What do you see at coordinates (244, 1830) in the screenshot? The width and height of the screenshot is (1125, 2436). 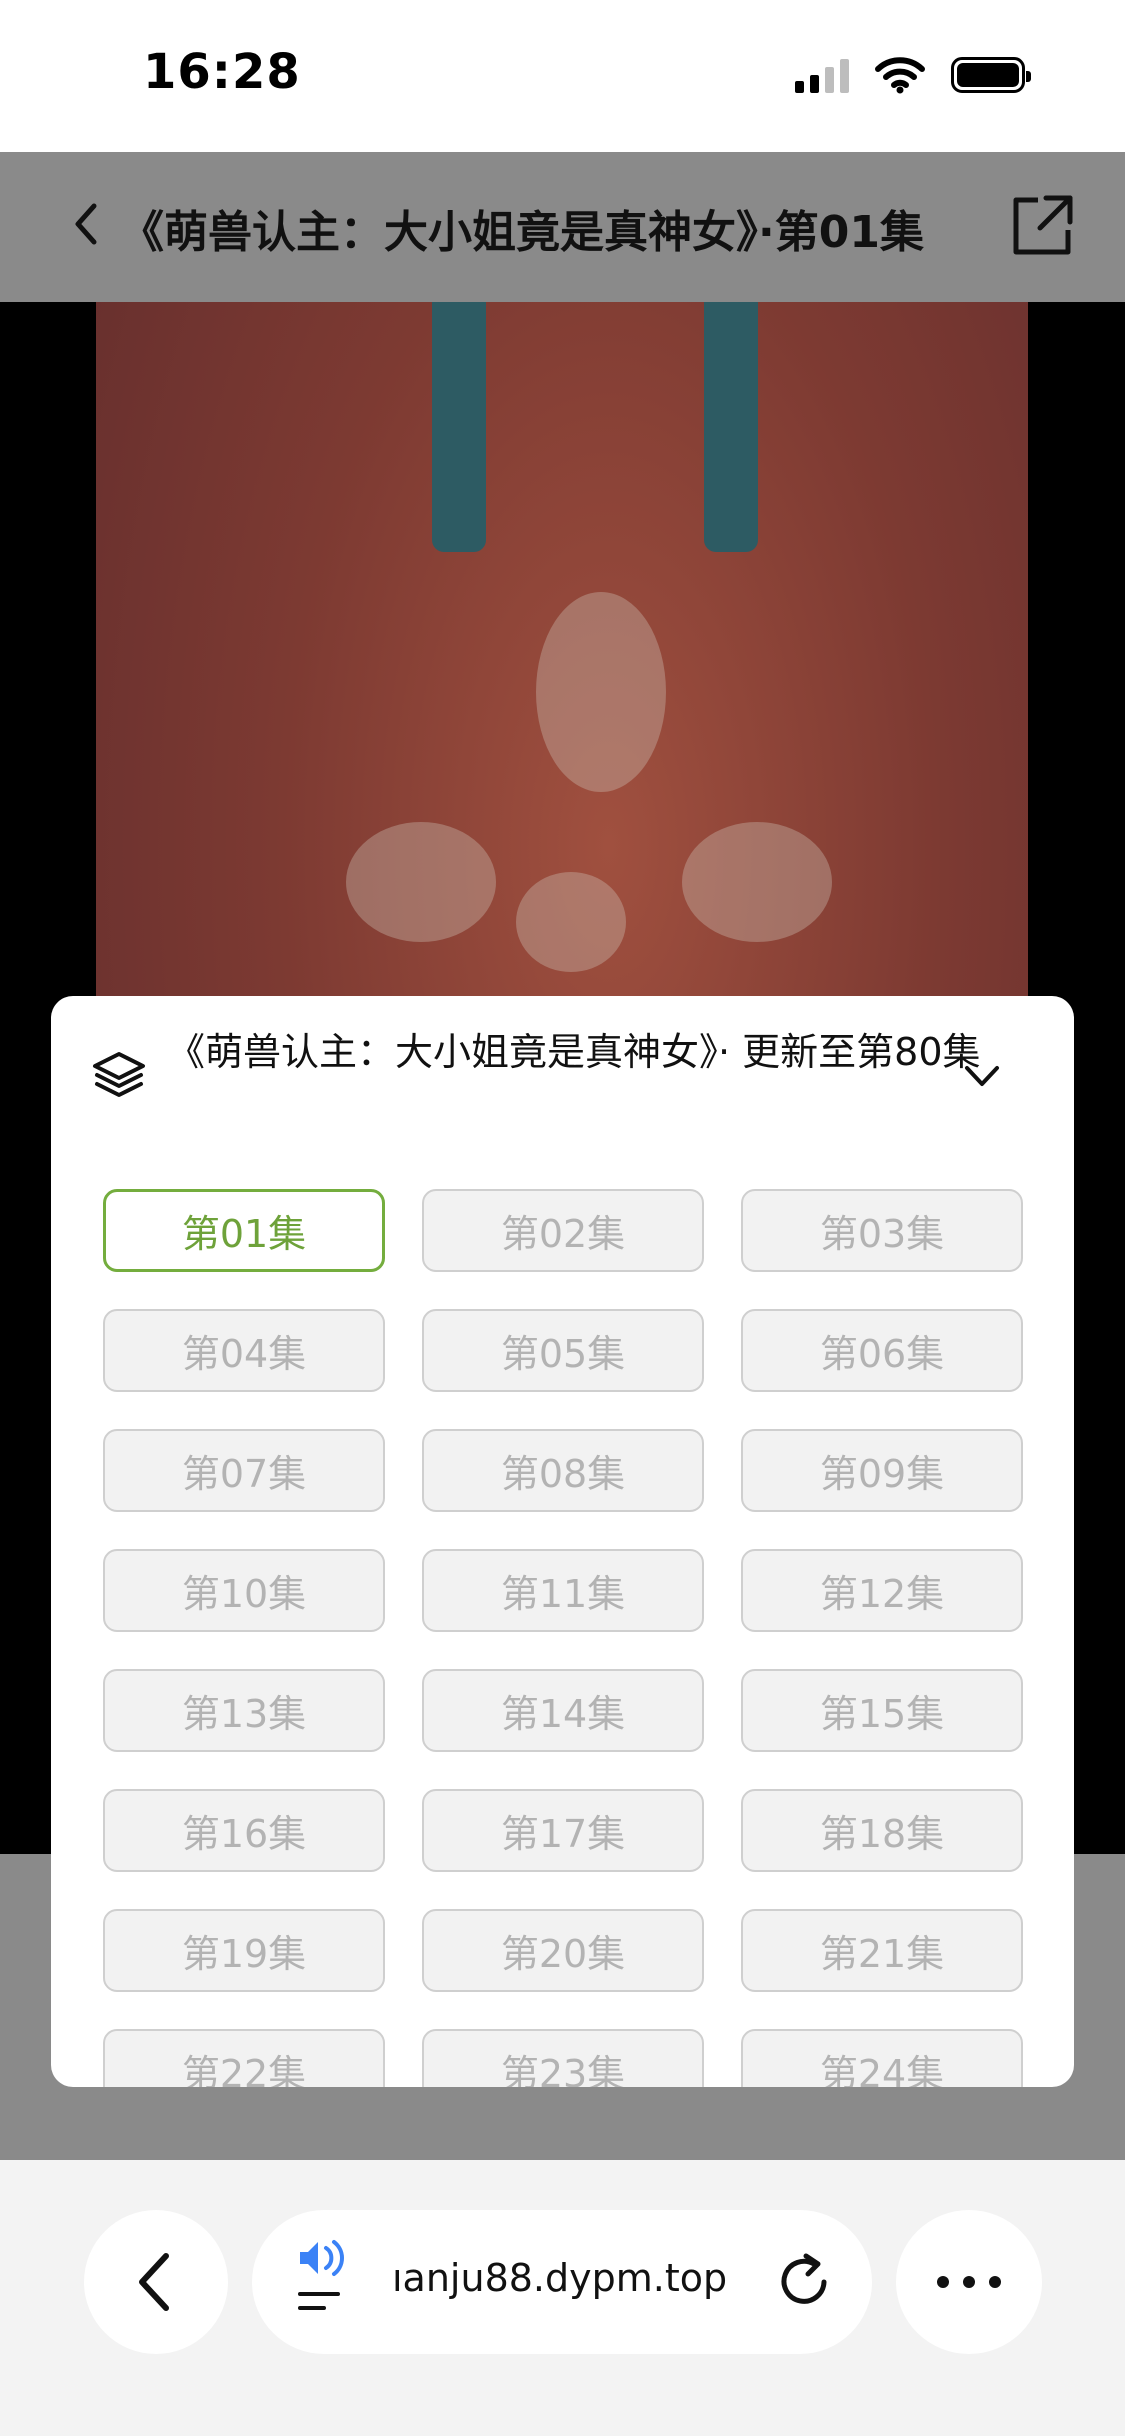 I see `episode-button: 第16集` at bounding box center [244, 1830].